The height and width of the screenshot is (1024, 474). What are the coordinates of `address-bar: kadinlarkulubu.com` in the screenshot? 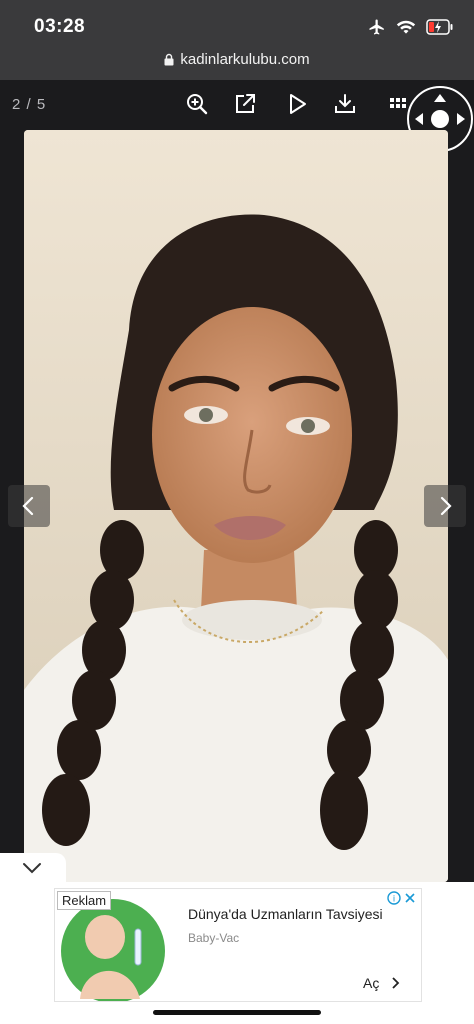 It's located at (237, 63).